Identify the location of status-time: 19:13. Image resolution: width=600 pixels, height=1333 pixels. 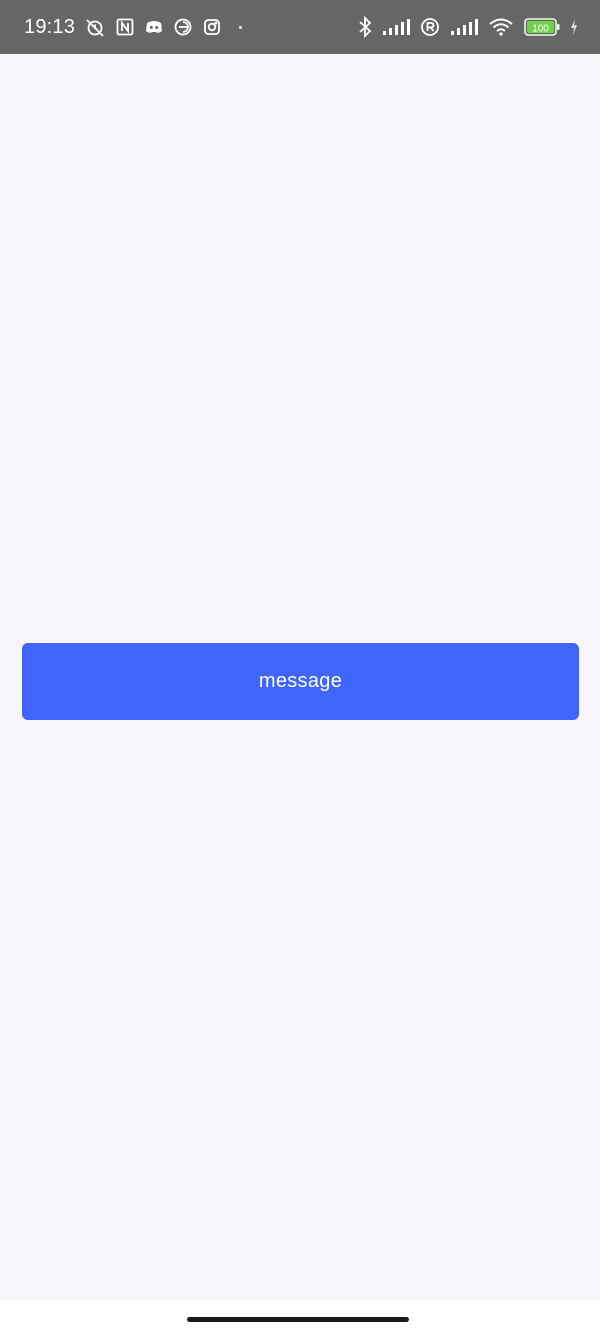
(50, 26).